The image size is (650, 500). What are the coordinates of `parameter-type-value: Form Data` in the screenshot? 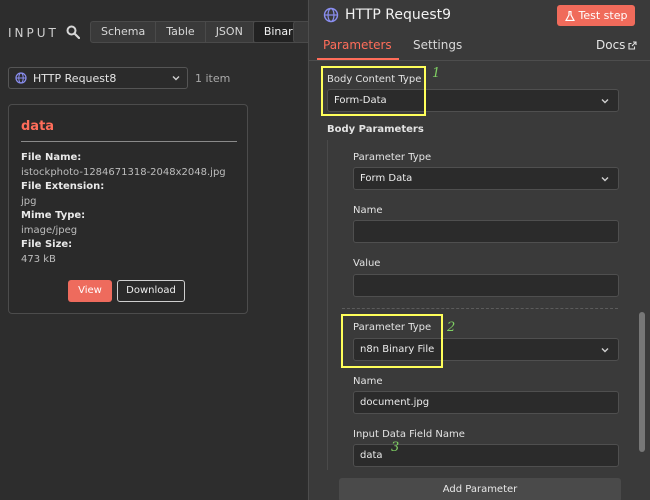 It's located at (386, 178).